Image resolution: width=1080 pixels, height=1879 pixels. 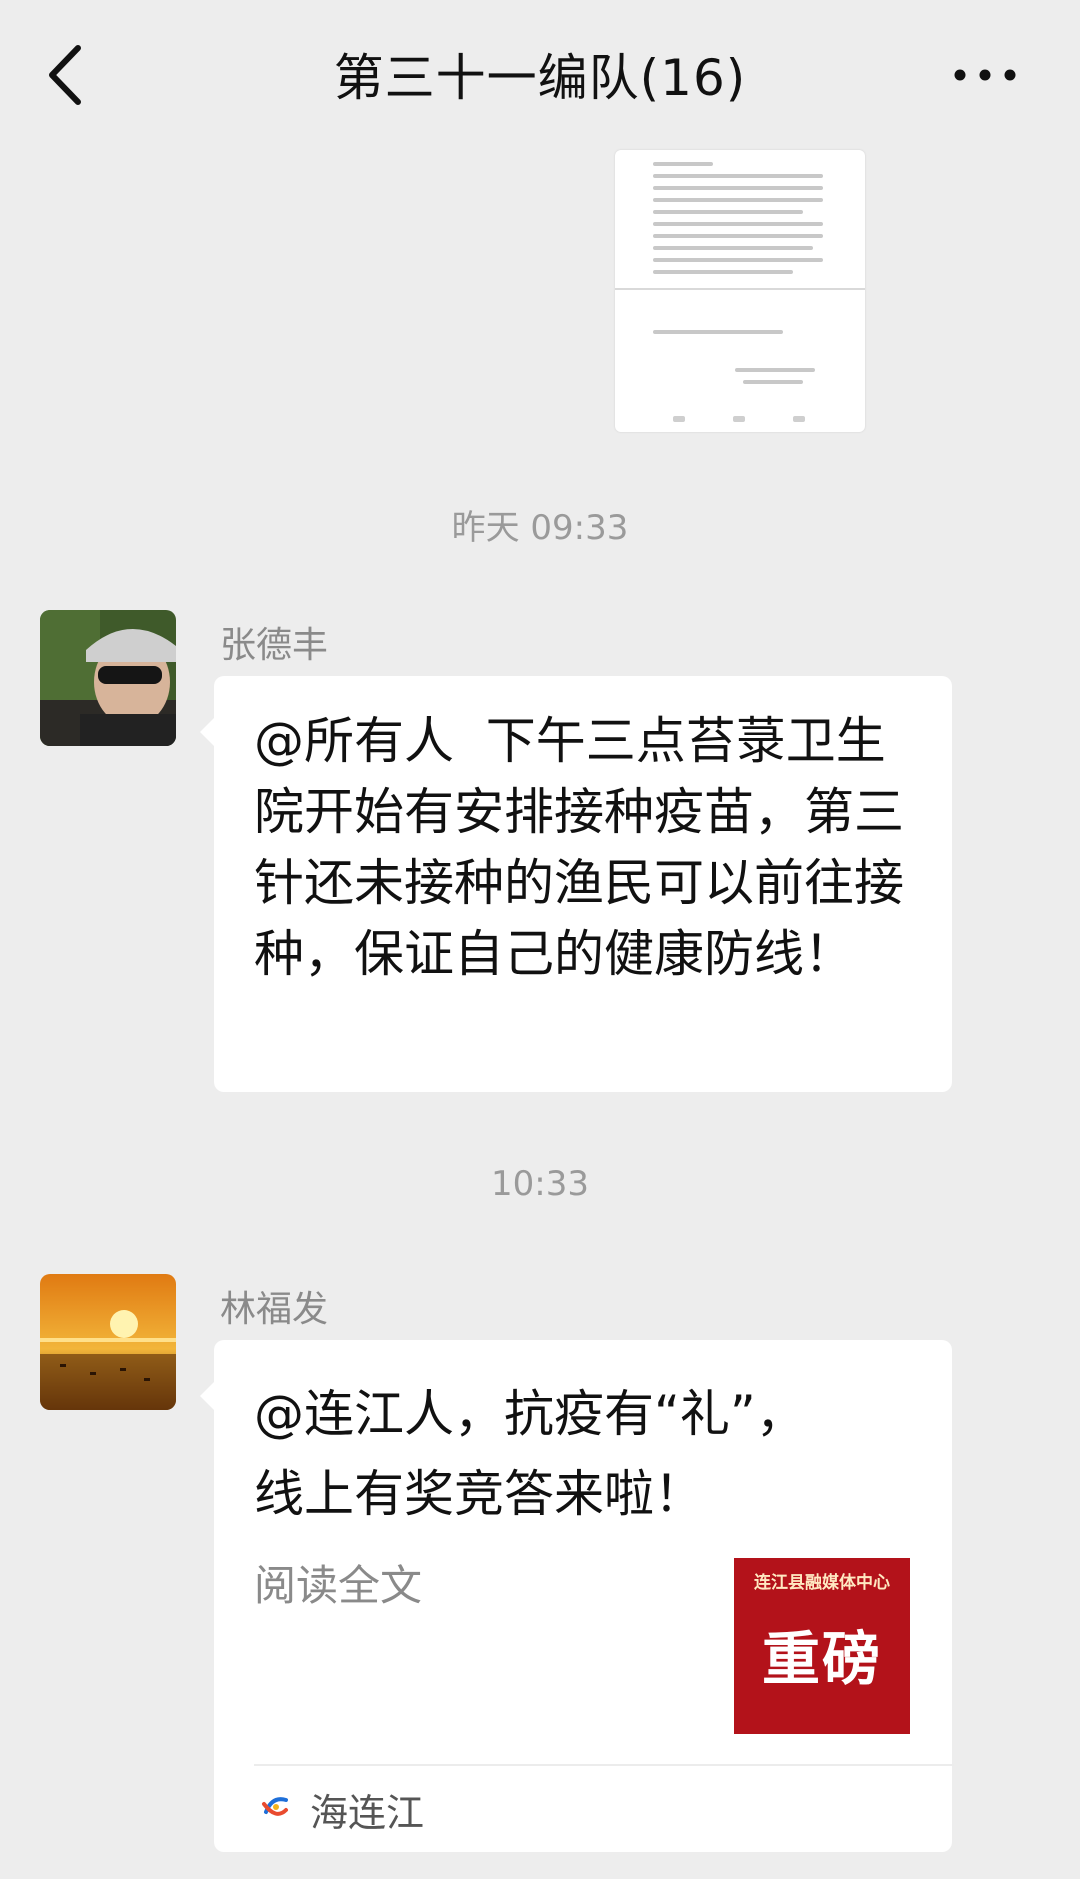 What do you see at coordinates (274, 645) in the screenshot?
I see `sender-name: 张德丰` at bounding box center [274, 645].